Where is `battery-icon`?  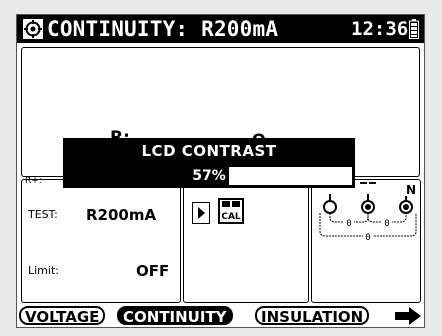
battery-icon is located at coordinates (414, 29).